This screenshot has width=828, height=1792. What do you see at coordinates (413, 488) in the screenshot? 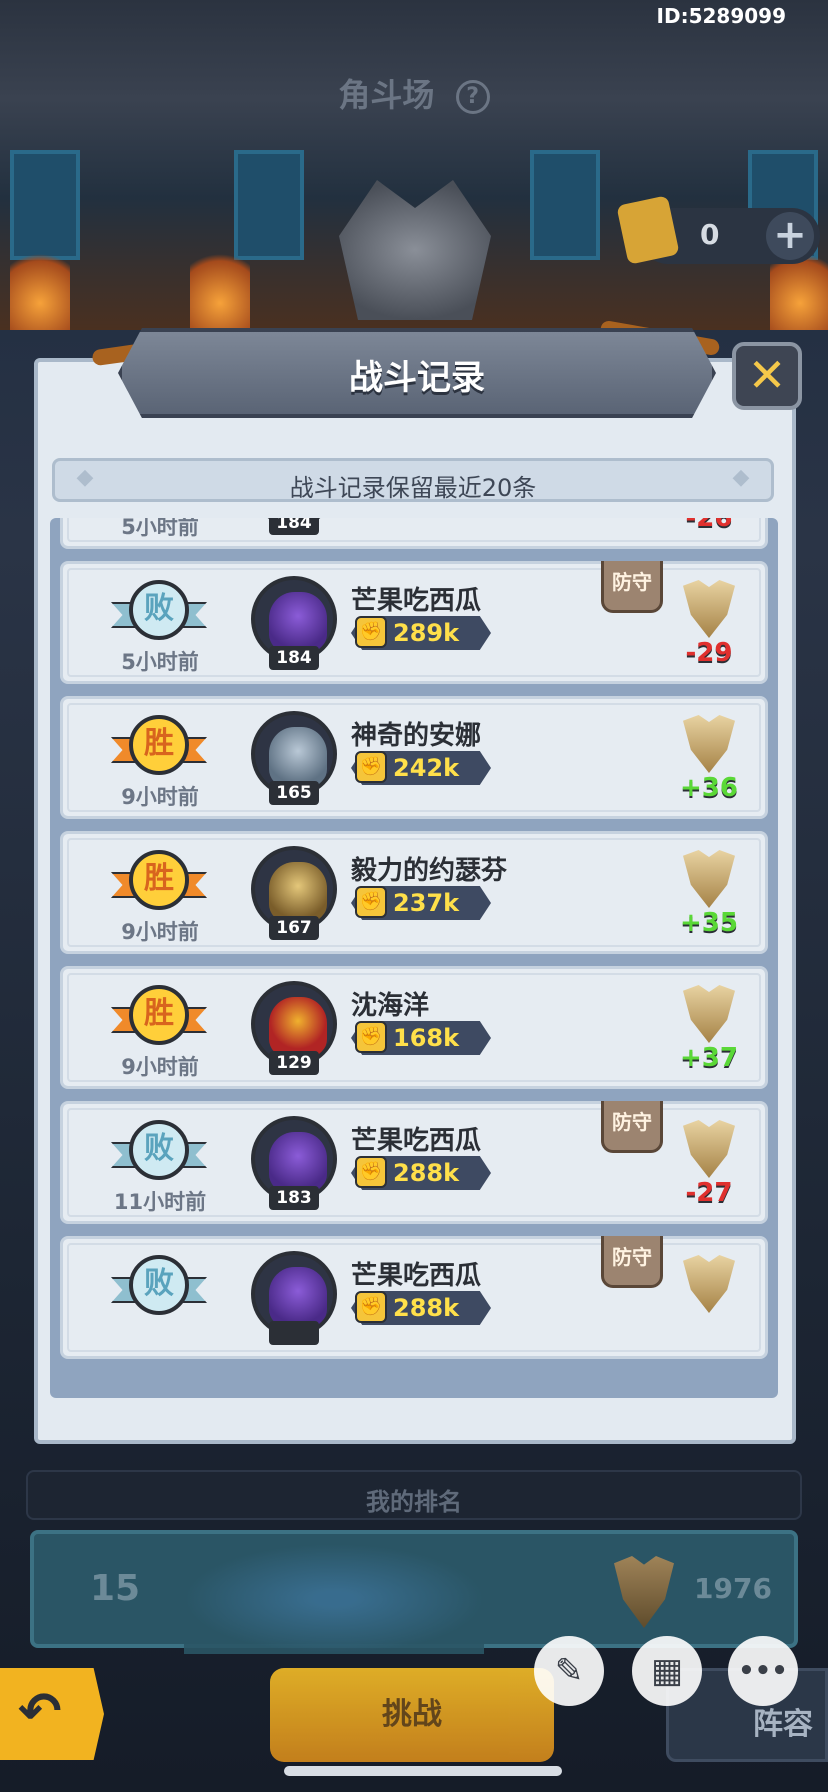
I see `record-retention-note: 战斗记录保留最近20条` at bounding box center [413, 488].